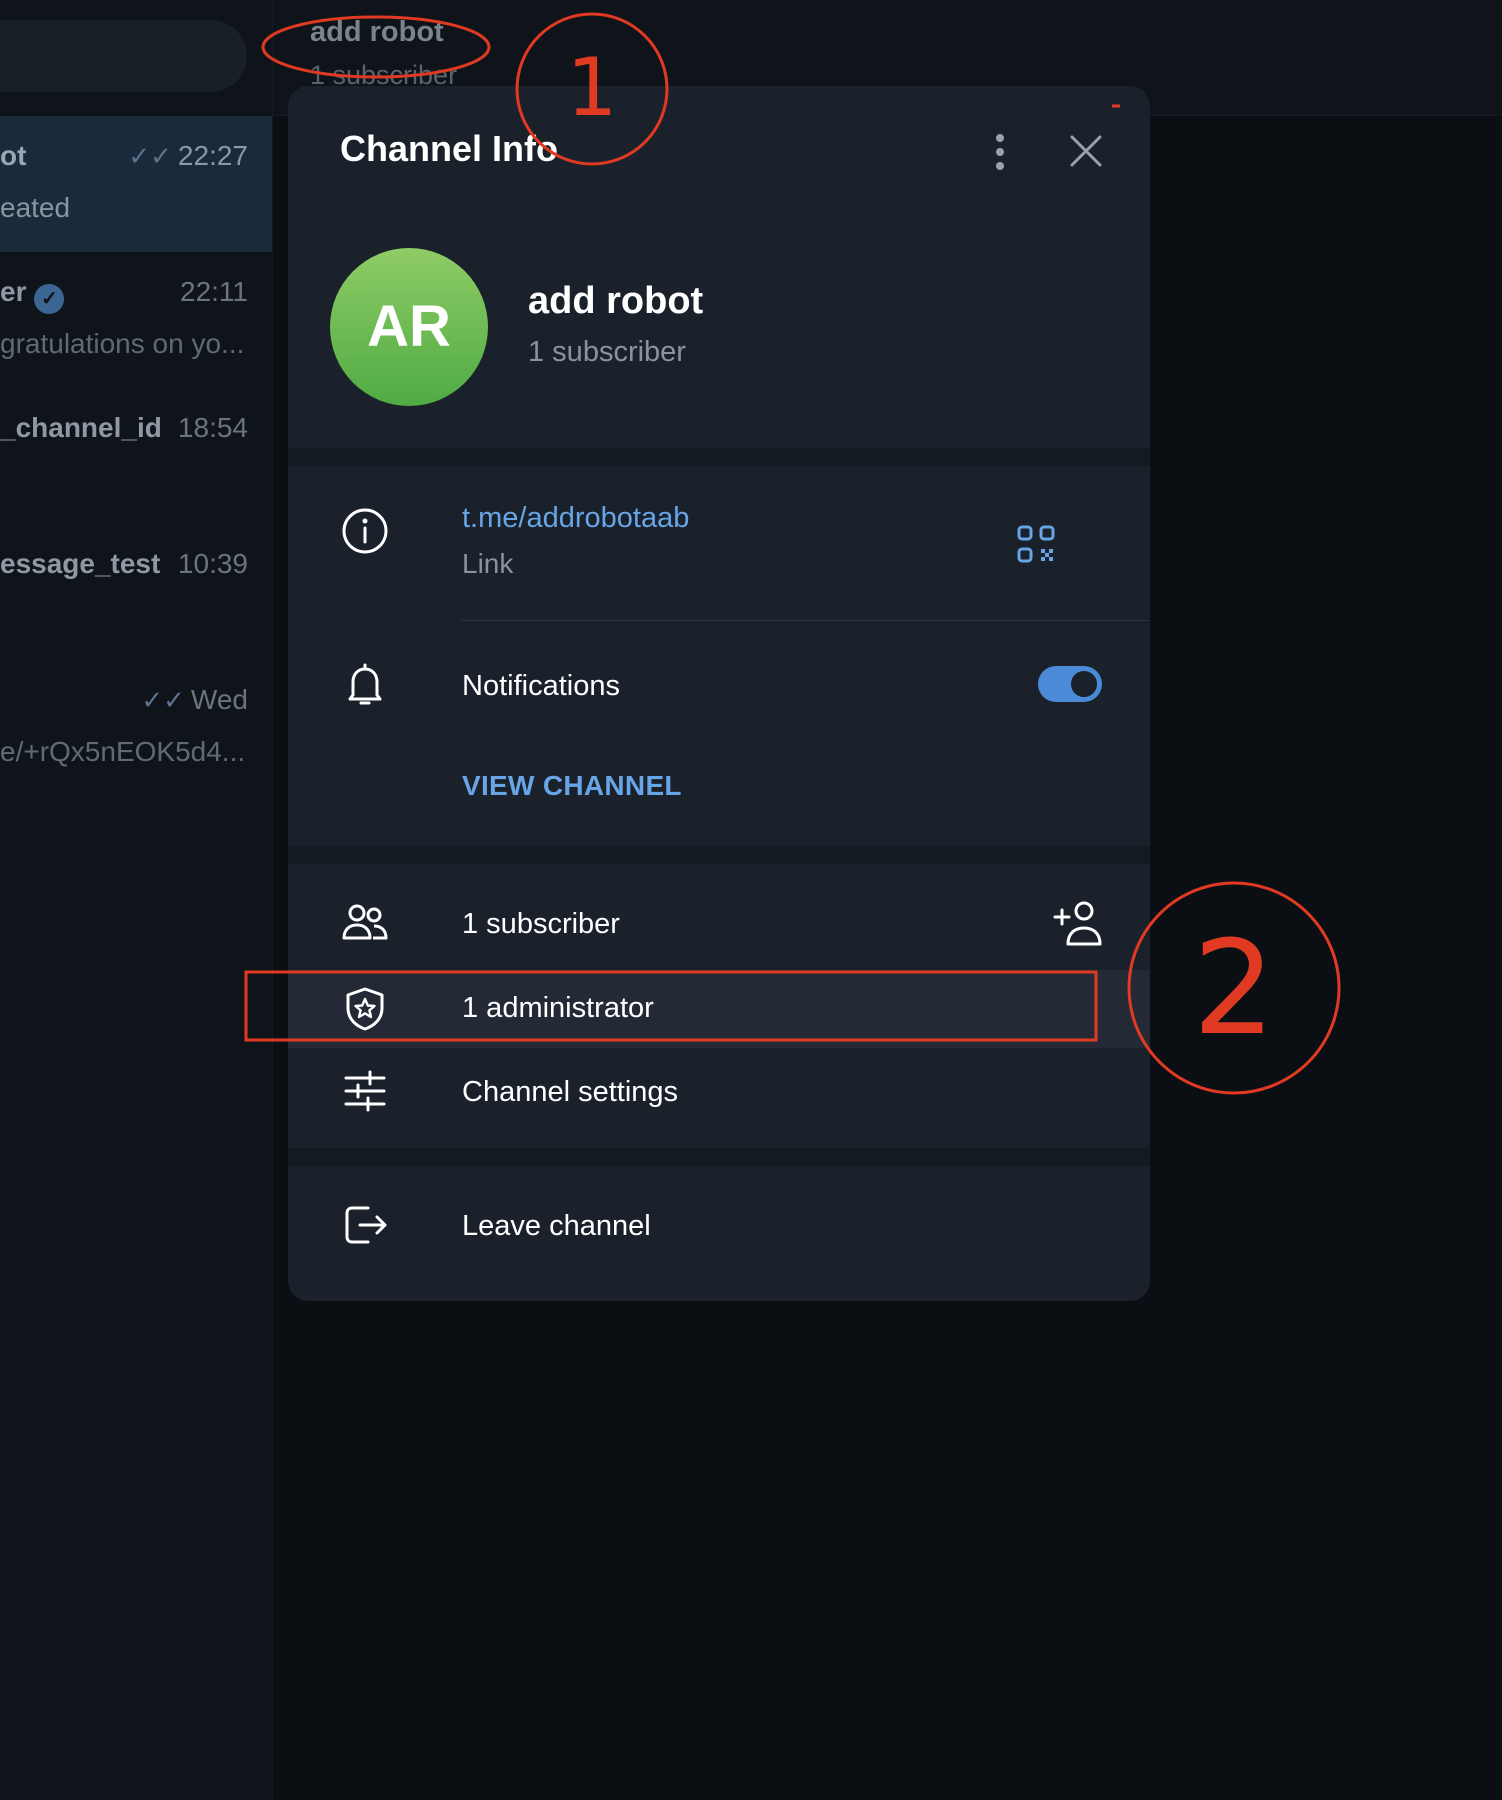 The image size is (1502, 1800). Describe the element at coordinates (365, 685) in the screenshot. I see `bell-icon` at that location.